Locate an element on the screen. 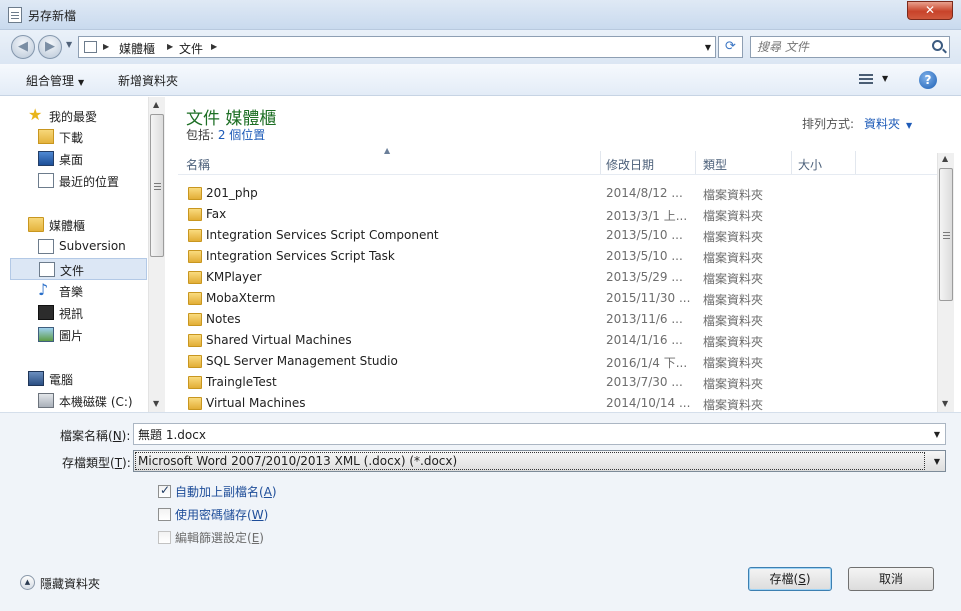 This screenshot has width=961, height=611. nav-label: 文件 is located at coordinates (72, 271).